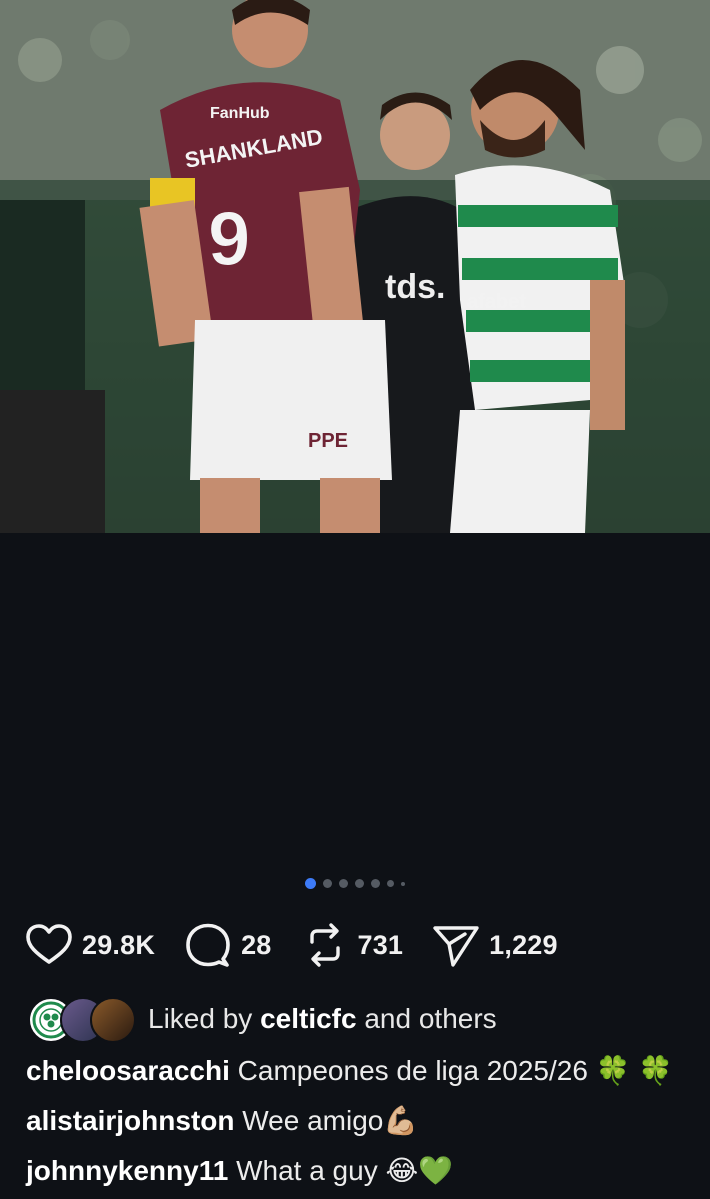  I want to click on liked-by-prefix: Liked by, so click(200, 1018).